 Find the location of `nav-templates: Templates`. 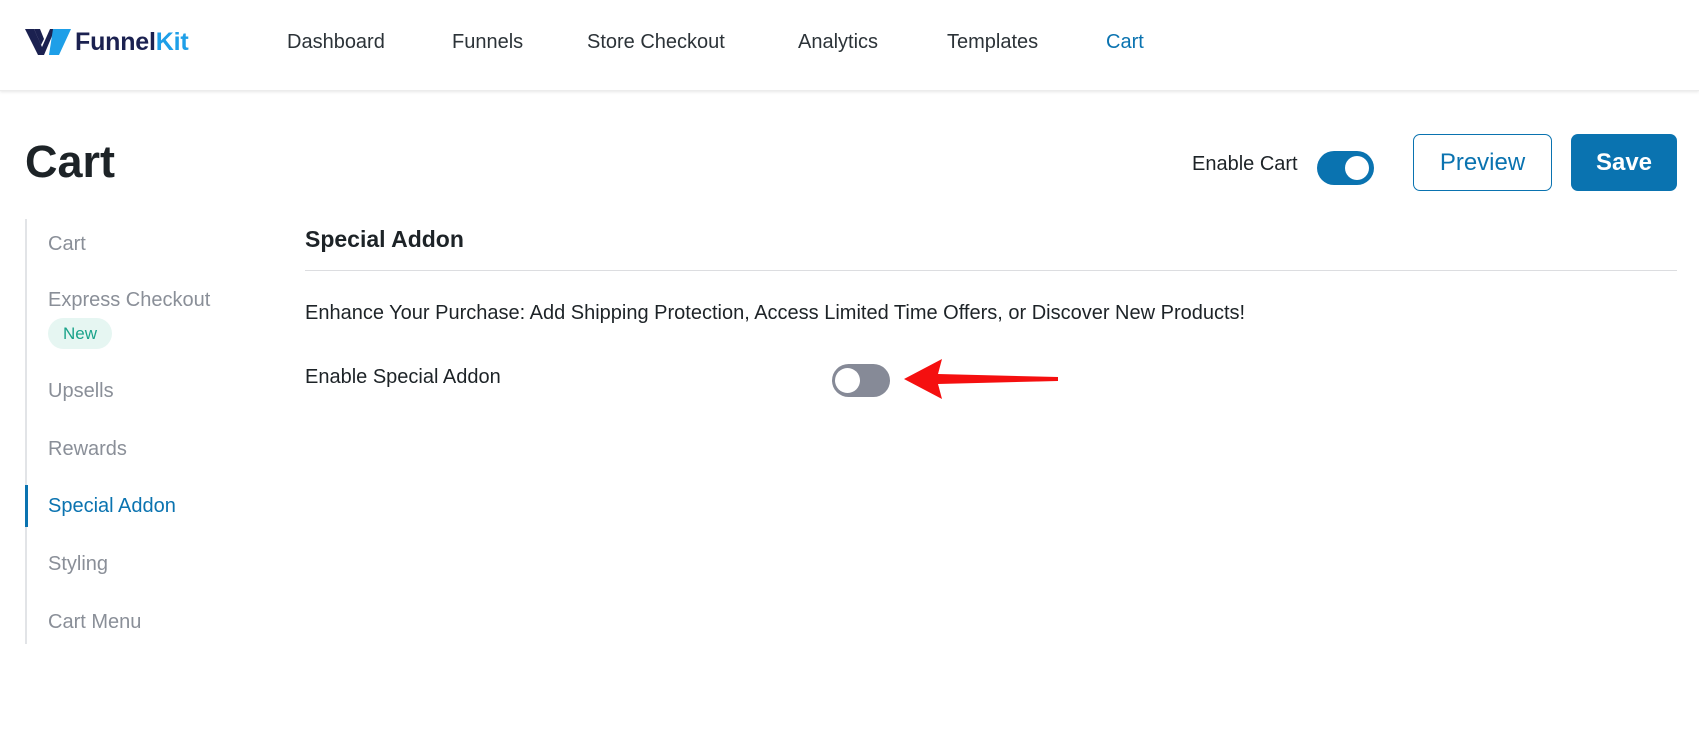

nav-templates: Templates is located at coordinates (992, 42).